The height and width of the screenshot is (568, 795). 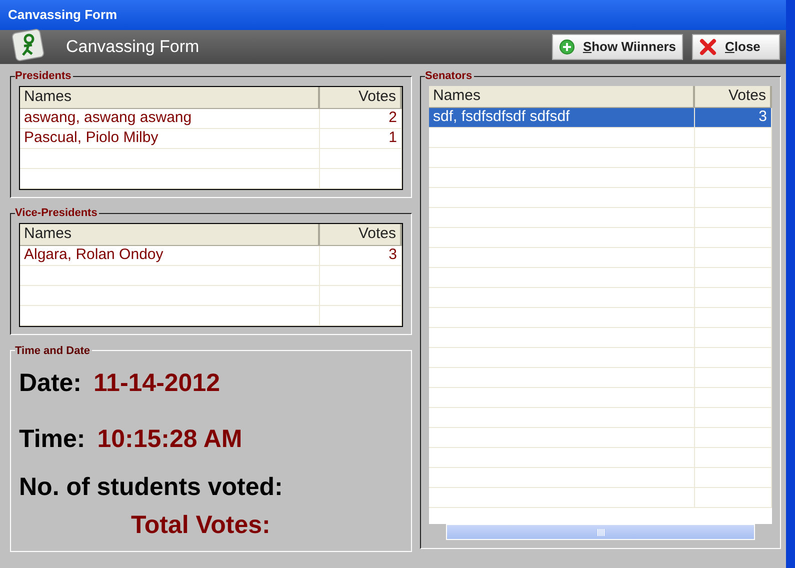 What do you see at coordinates (708, 47) in the screenshot?
I see `close-icon` at bounding box center [708, 47].